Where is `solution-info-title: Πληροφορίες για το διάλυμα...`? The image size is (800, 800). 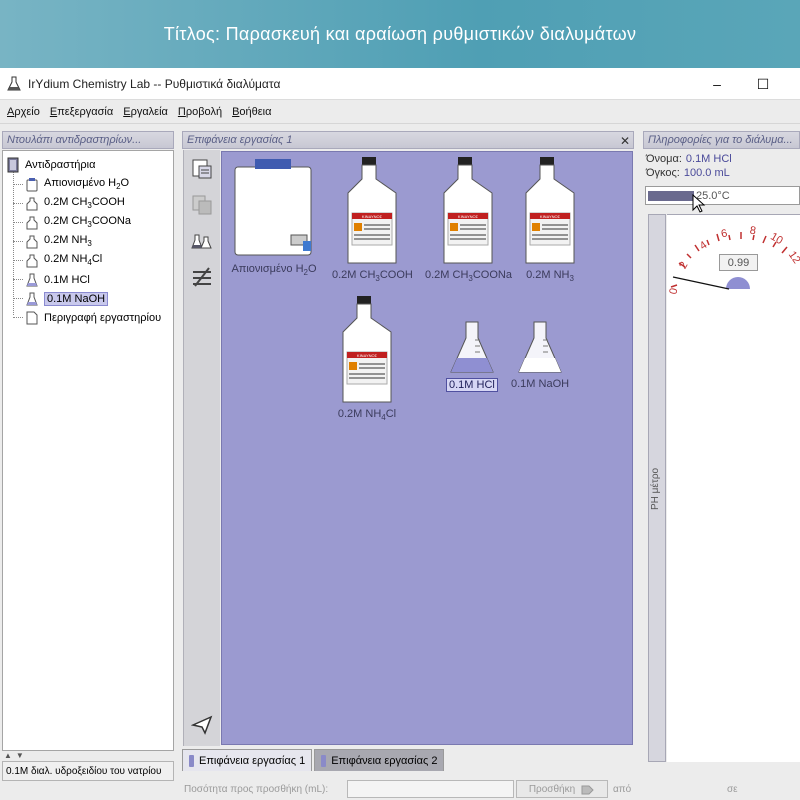 solution-info-title: Πληροφορίες για το διάλυμα... is located at coordinates (720, 140).